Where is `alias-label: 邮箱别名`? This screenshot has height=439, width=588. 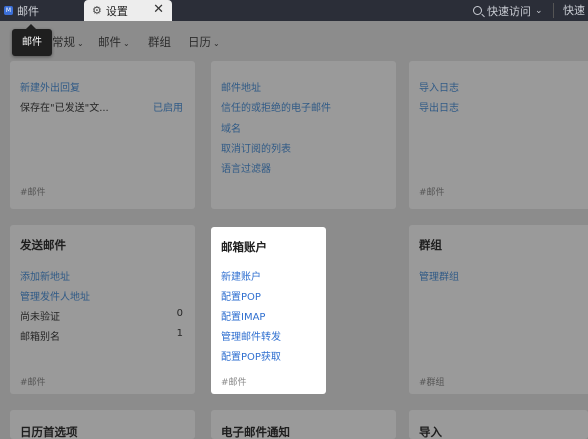
alias-label: 邮箱别名 is located at coordinates (40, 337).